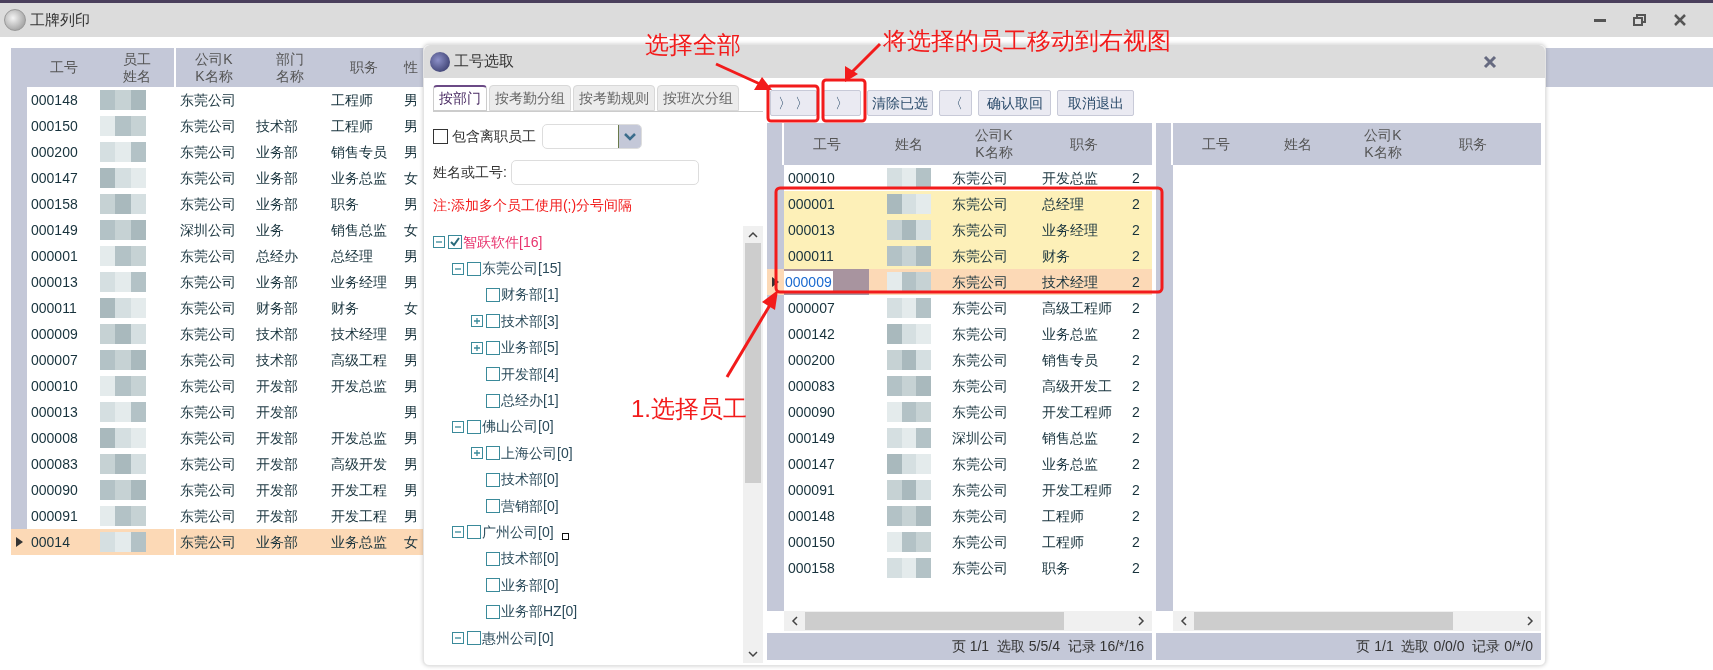  Describe the element at coordinates (411, 67) in the screenshot. I see `column-header: 性` at that location.